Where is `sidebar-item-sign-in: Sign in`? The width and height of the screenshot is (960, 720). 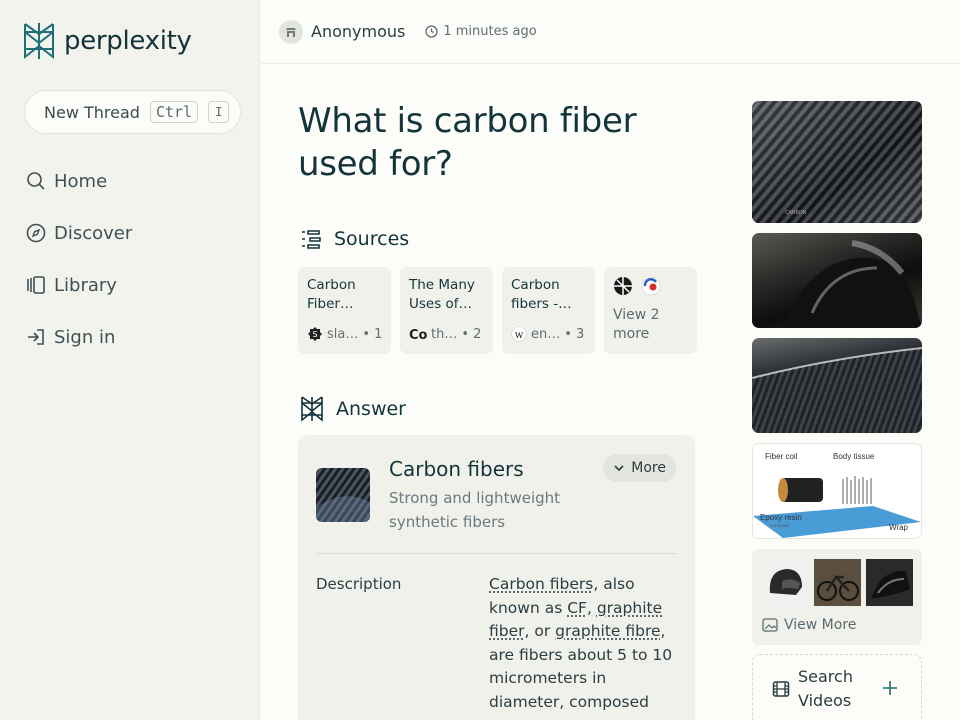
sidebar-item-sign-in: Sign in is located at coordinates (79, 337).